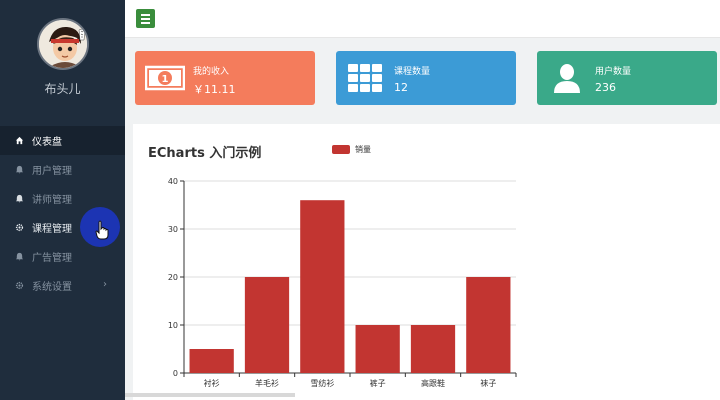  Describe the element at coordinates (488, 383) in the screenshot. I see `x-tick-label: 袜子` at that location.